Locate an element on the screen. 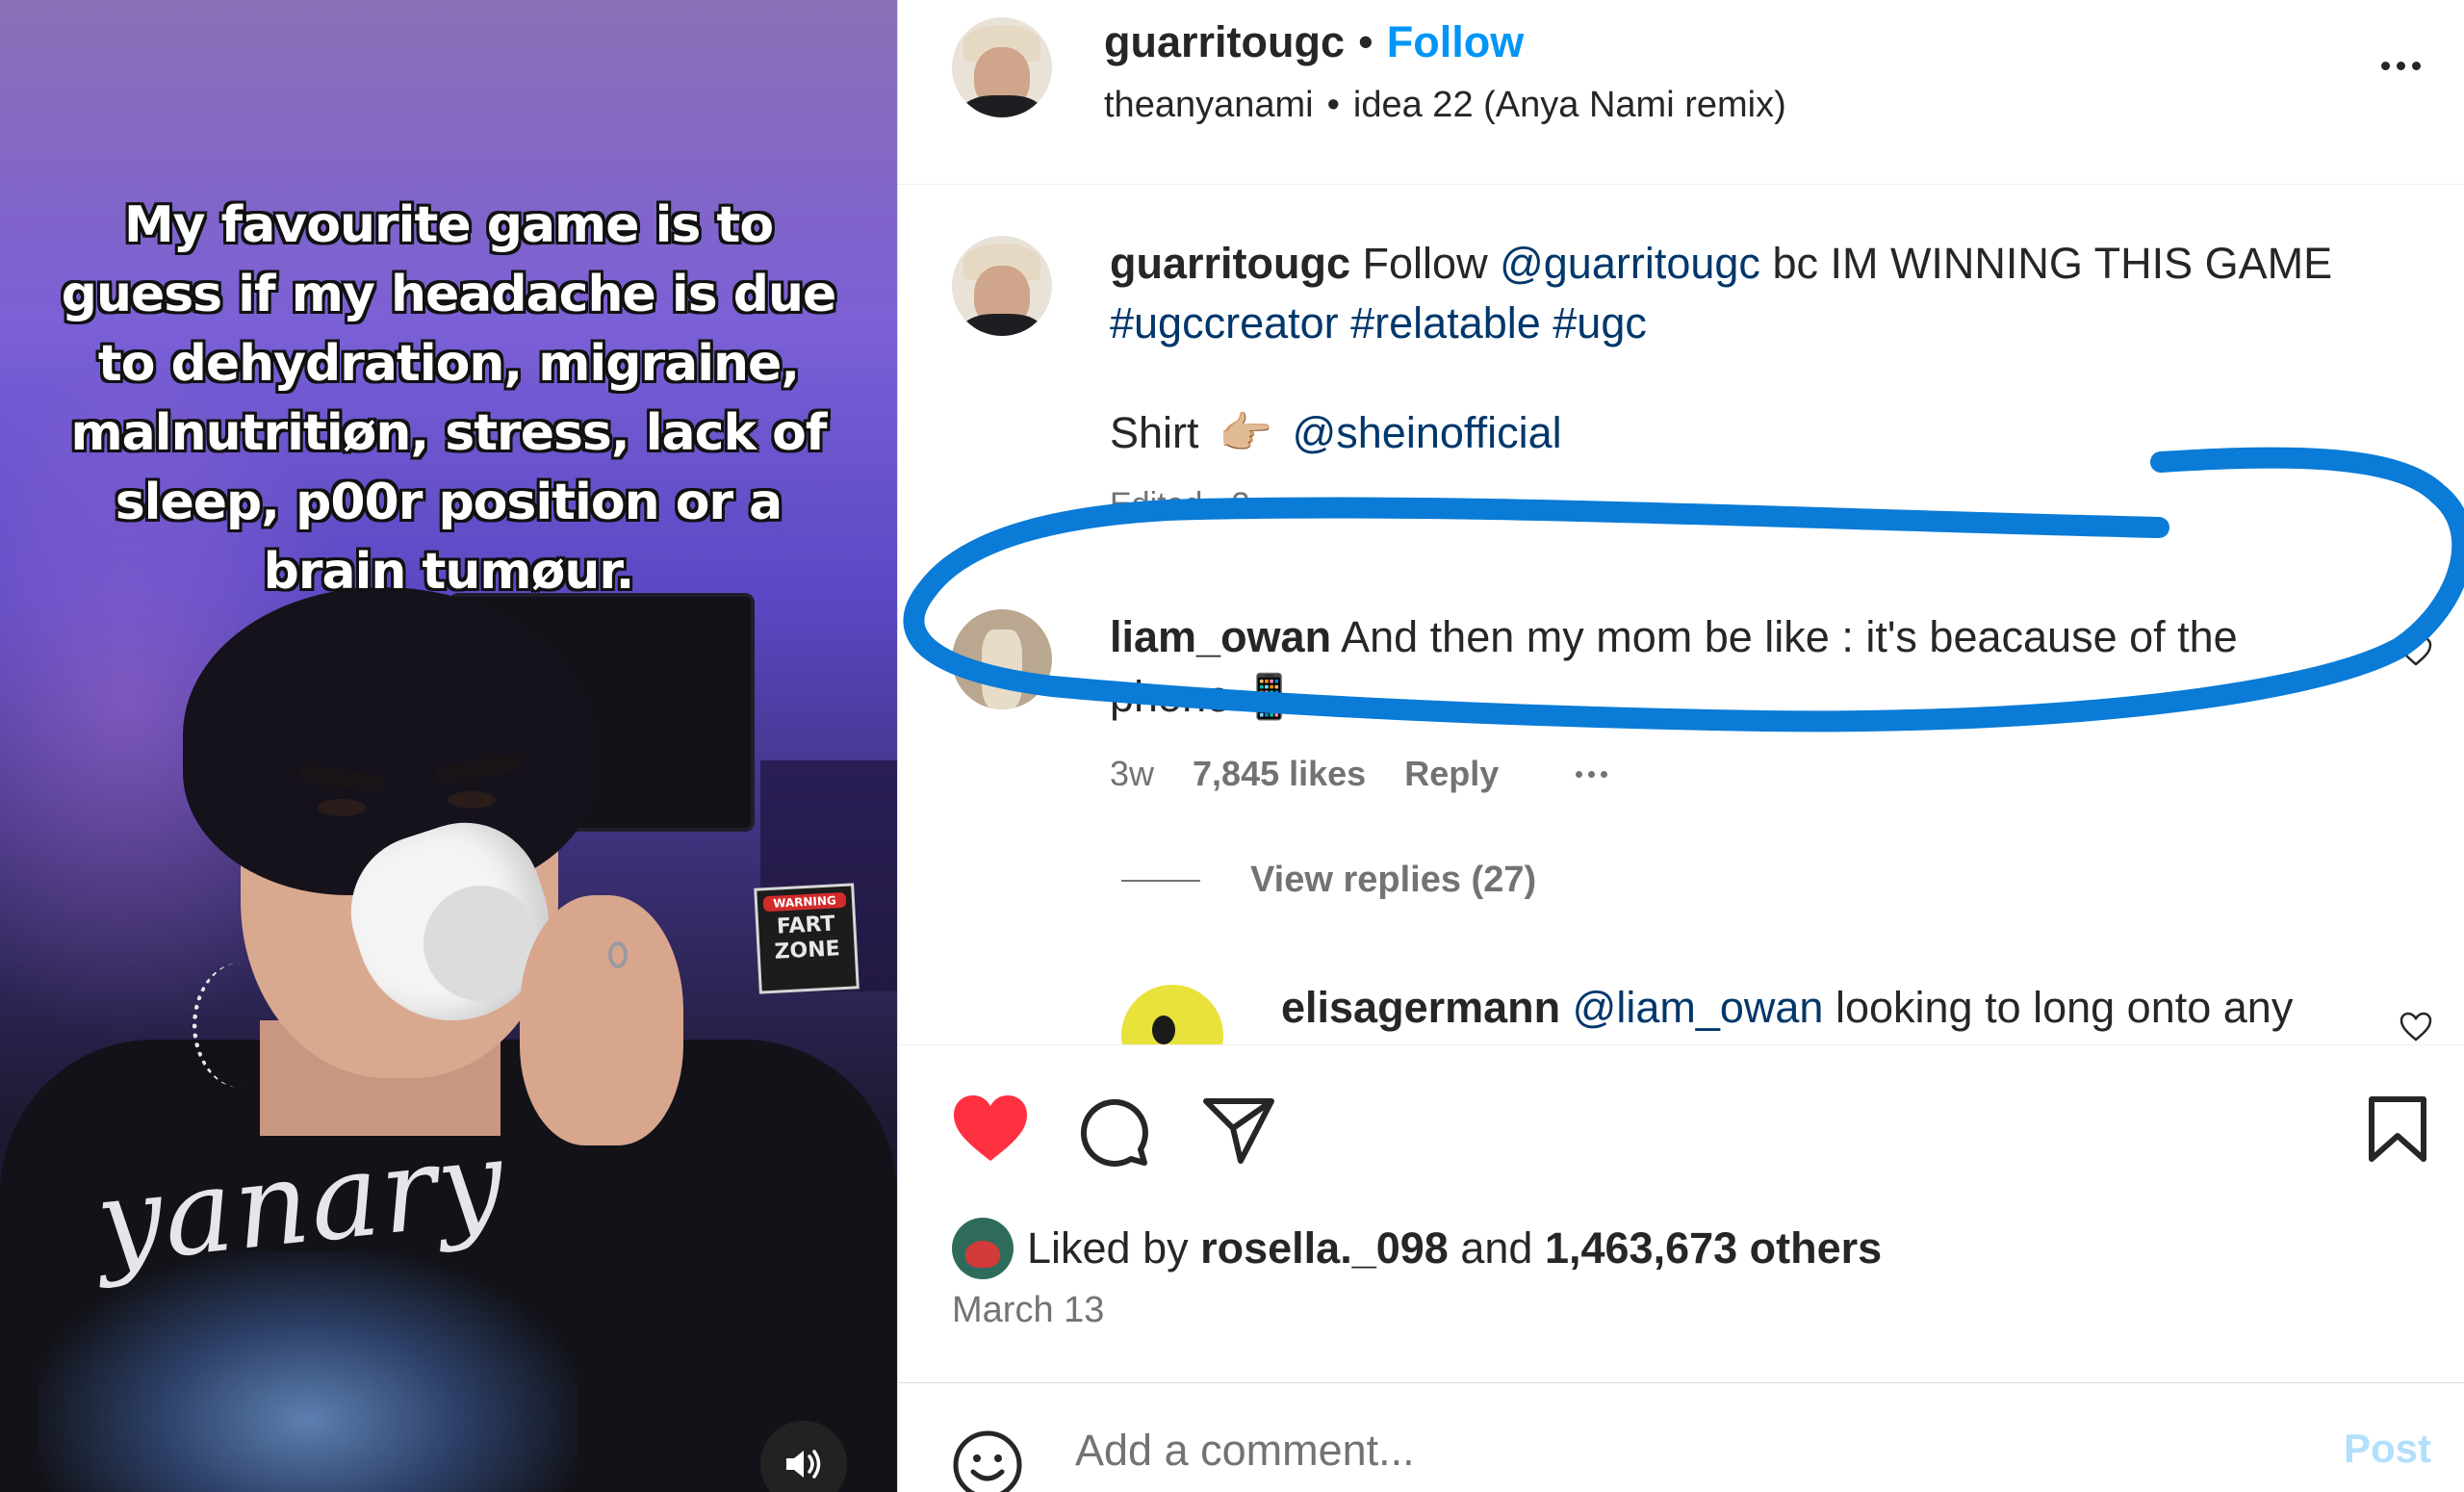 The image size is (2464, 1492). author-avatar is located at coordinates (1002, 67).